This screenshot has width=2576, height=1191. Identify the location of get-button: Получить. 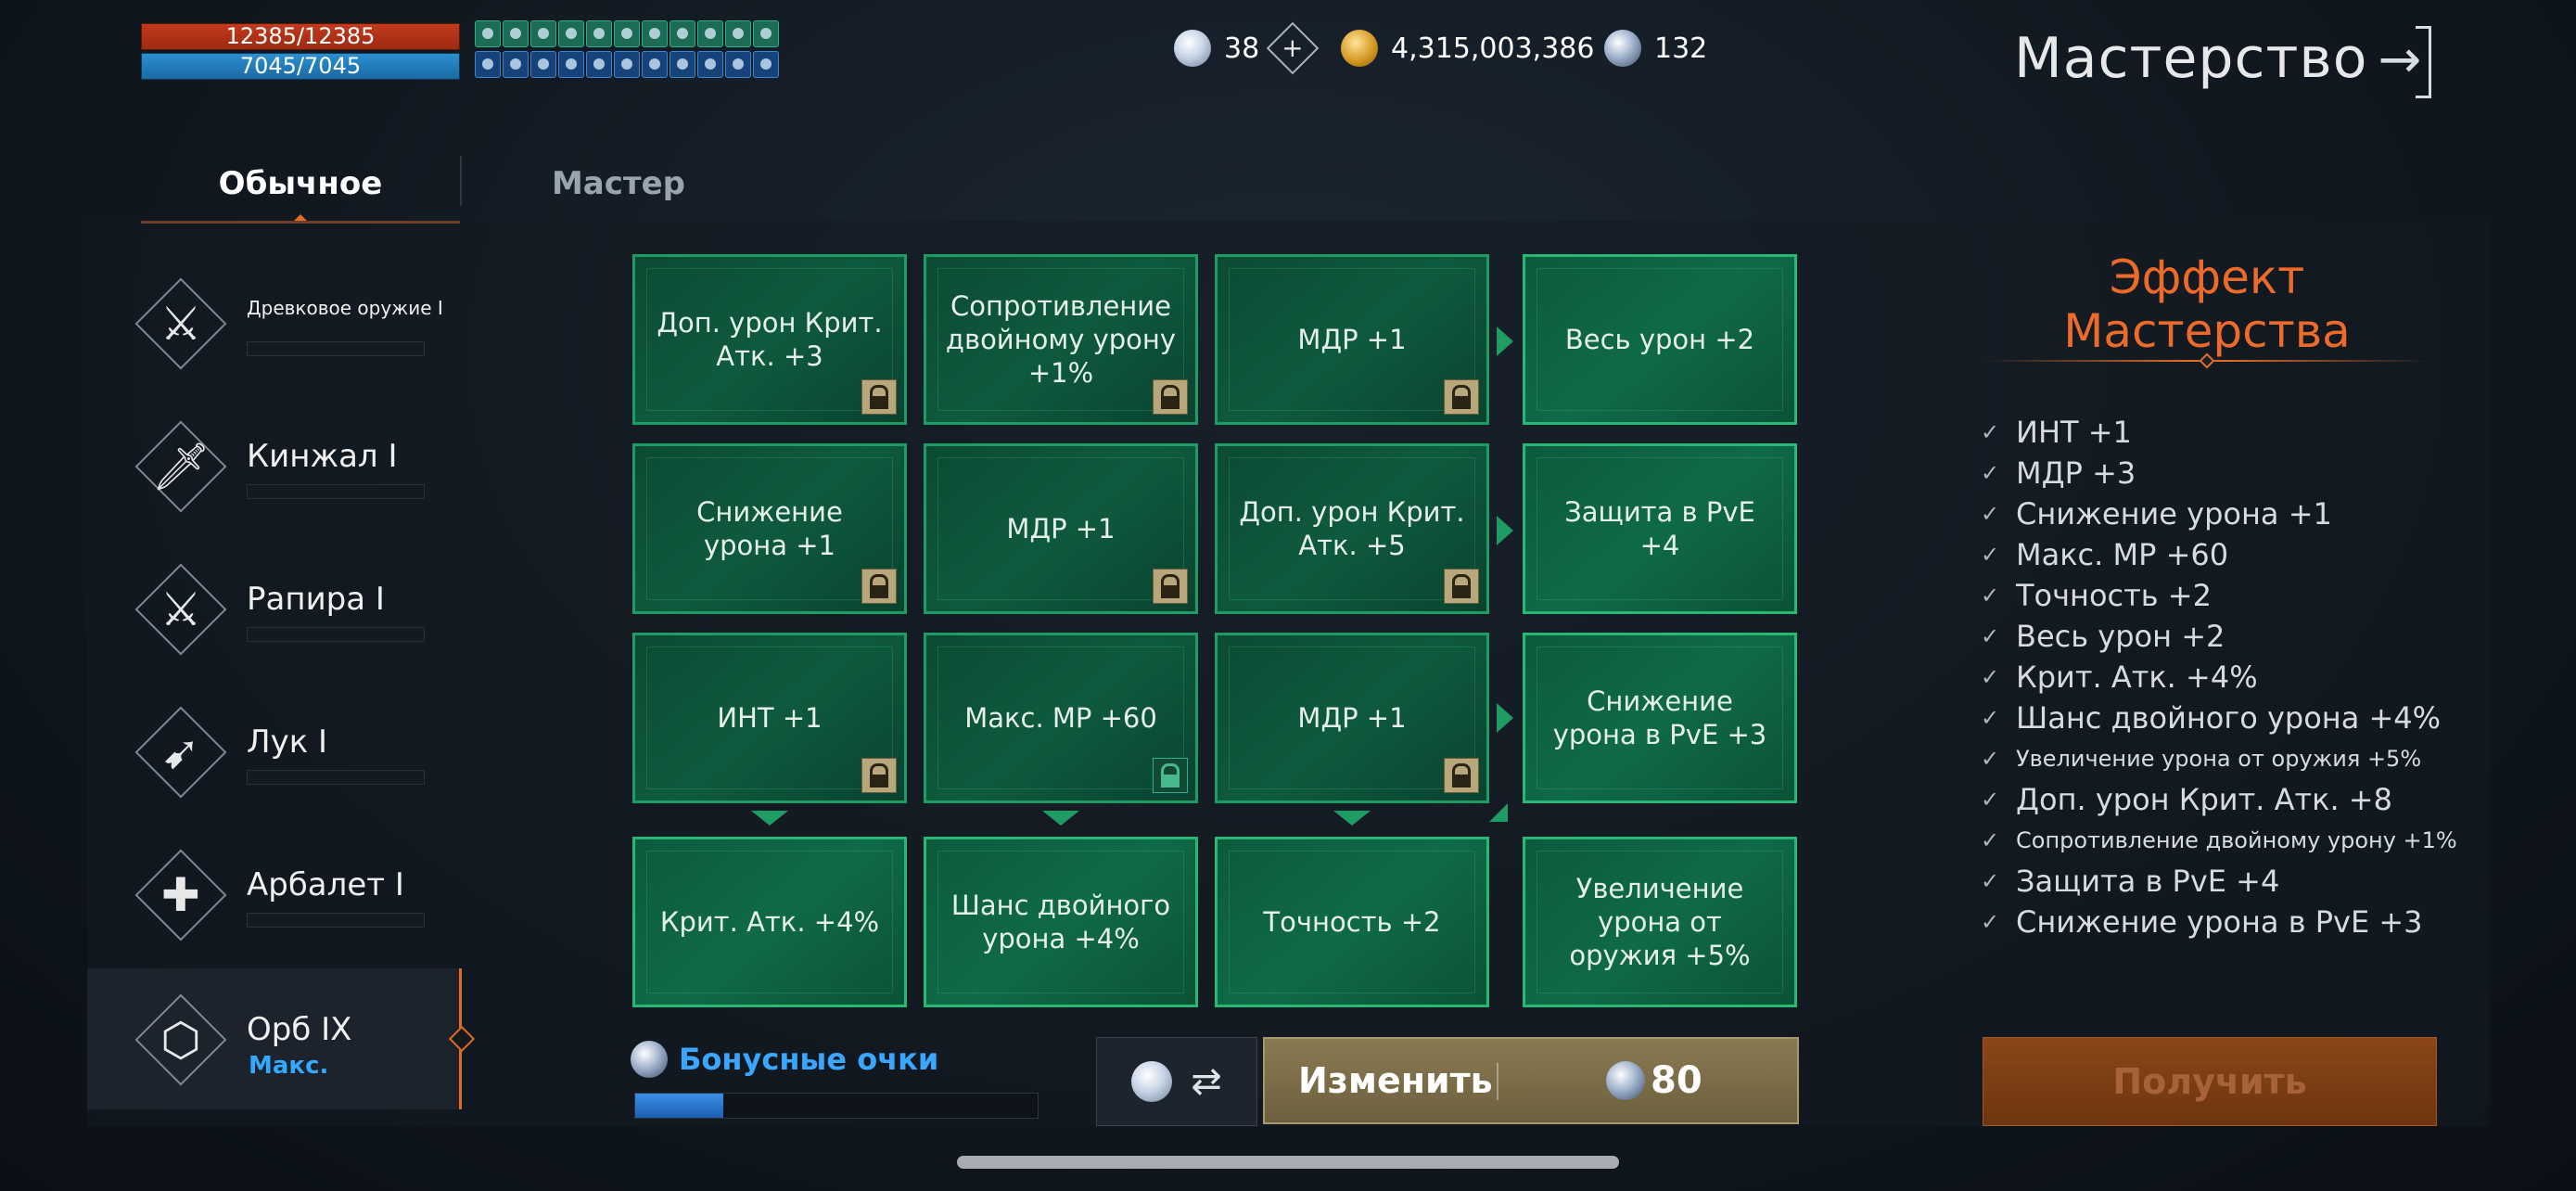
(2210, 1081).